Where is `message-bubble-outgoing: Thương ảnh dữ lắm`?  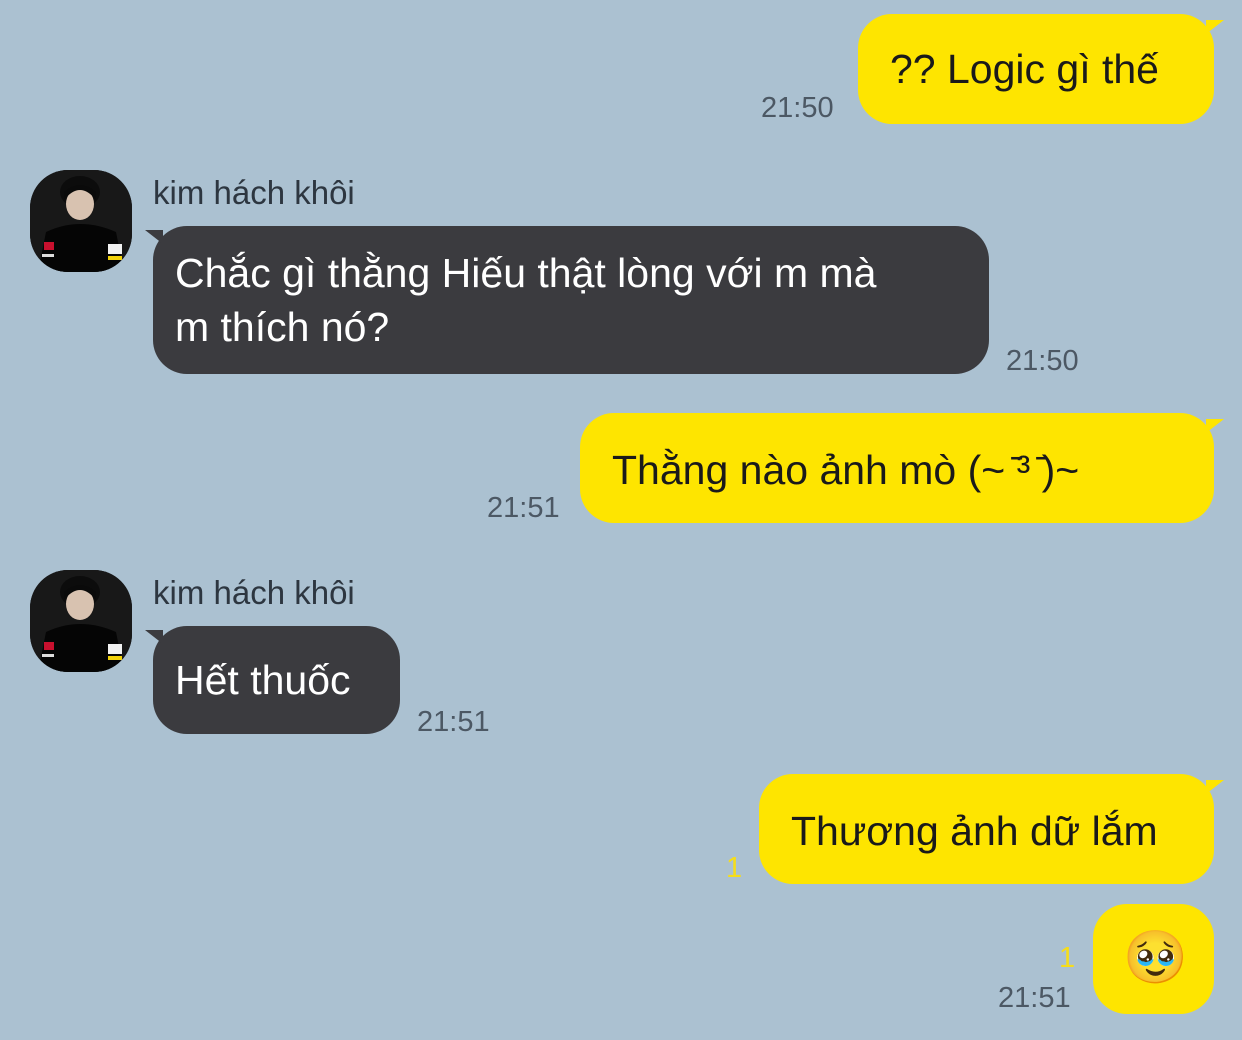 message-bubble-outgoing: Thương ảnh dữ lắm is located at coordinates (986, 829).